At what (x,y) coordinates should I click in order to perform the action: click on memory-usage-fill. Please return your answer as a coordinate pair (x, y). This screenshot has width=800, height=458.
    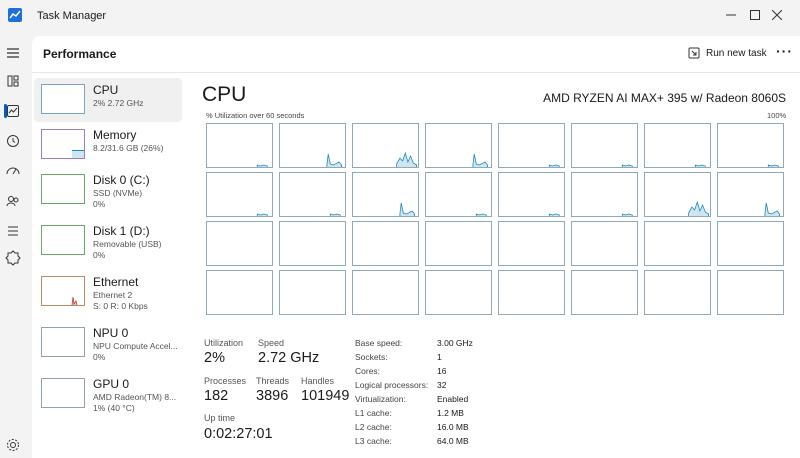
    Looking at the image, I should click on (78, 154).